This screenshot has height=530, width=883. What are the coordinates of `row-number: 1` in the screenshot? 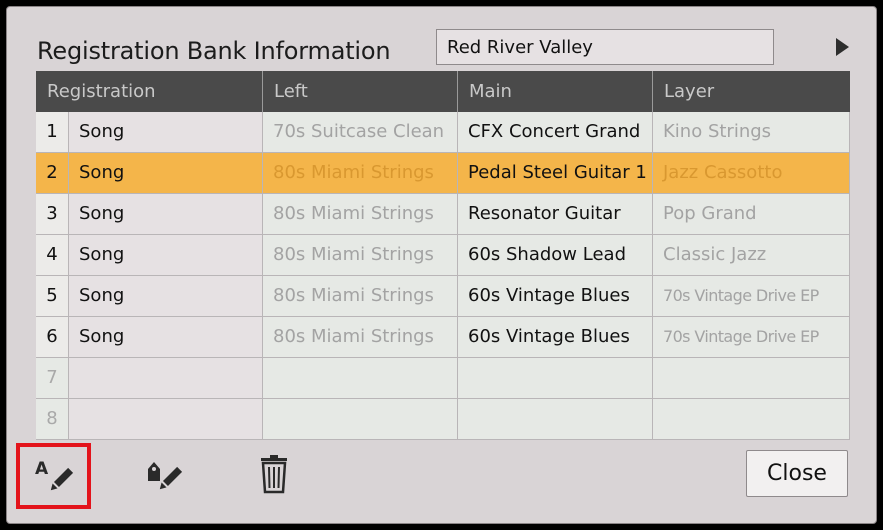 It's located at (52, 132).